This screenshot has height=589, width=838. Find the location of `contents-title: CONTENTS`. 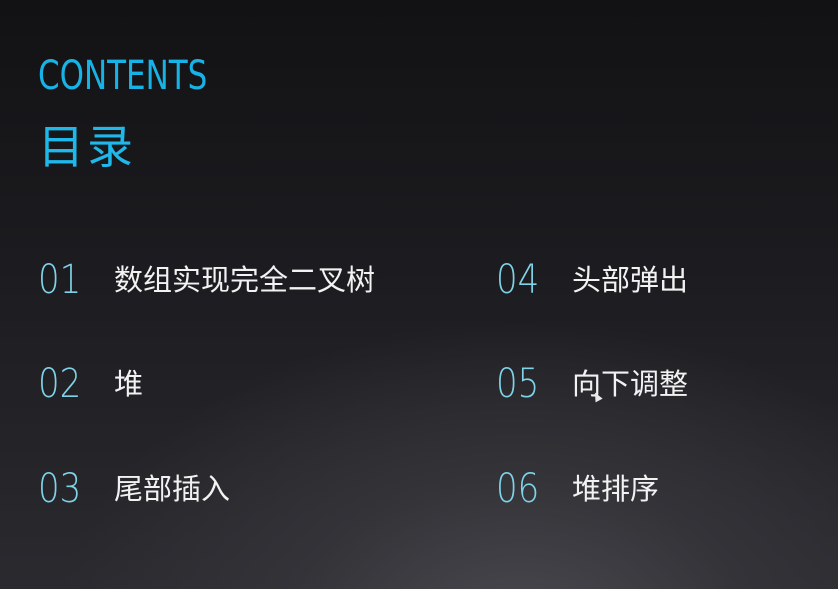

contents-title: CONTENTS is located at coordinates (123, 76).